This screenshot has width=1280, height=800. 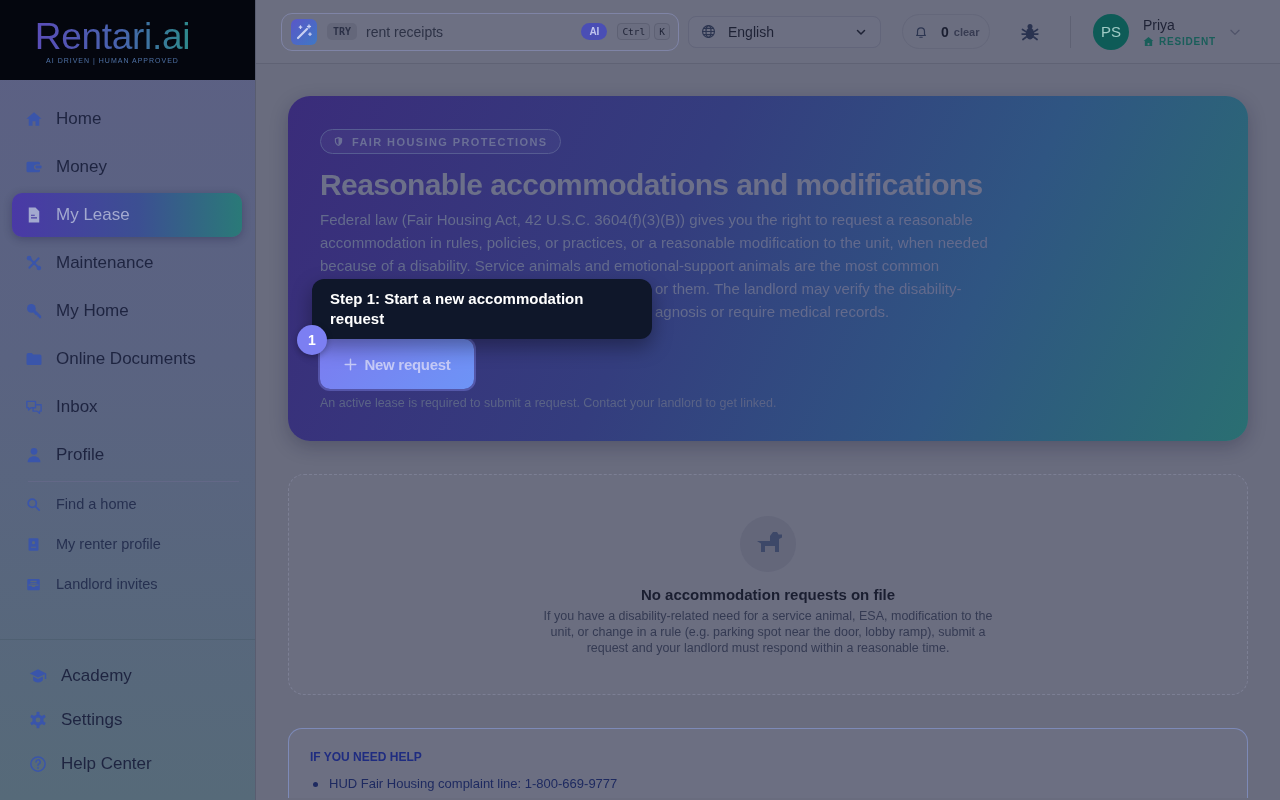 What do you see at coordinates (473, 784) in the screenshot?
I see `help-item: HUD Fair Housing complaint line: 1-800-669-9777` at bounding box center [473, 784].